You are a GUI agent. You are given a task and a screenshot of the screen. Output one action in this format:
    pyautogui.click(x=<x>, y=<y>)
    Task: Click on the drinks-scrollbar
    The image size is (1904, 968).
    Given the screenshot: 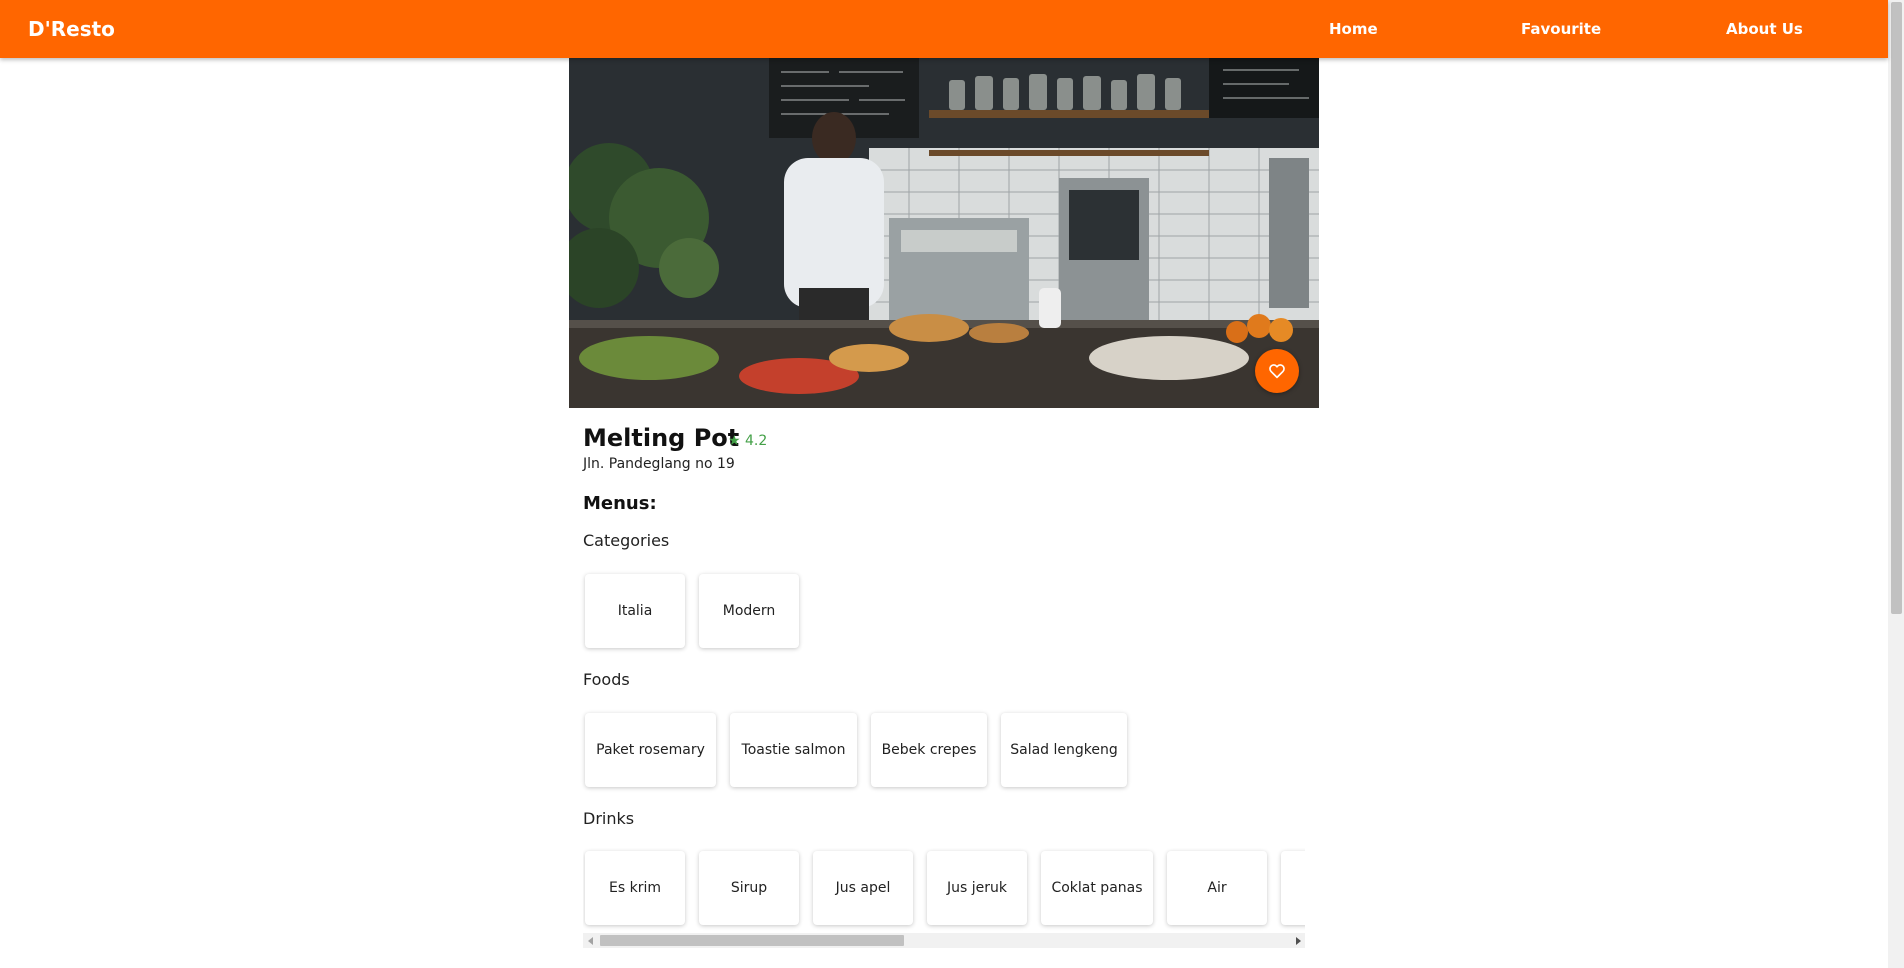 What is the action you would take?
    pyautogui.click(x=944, y=940)
    